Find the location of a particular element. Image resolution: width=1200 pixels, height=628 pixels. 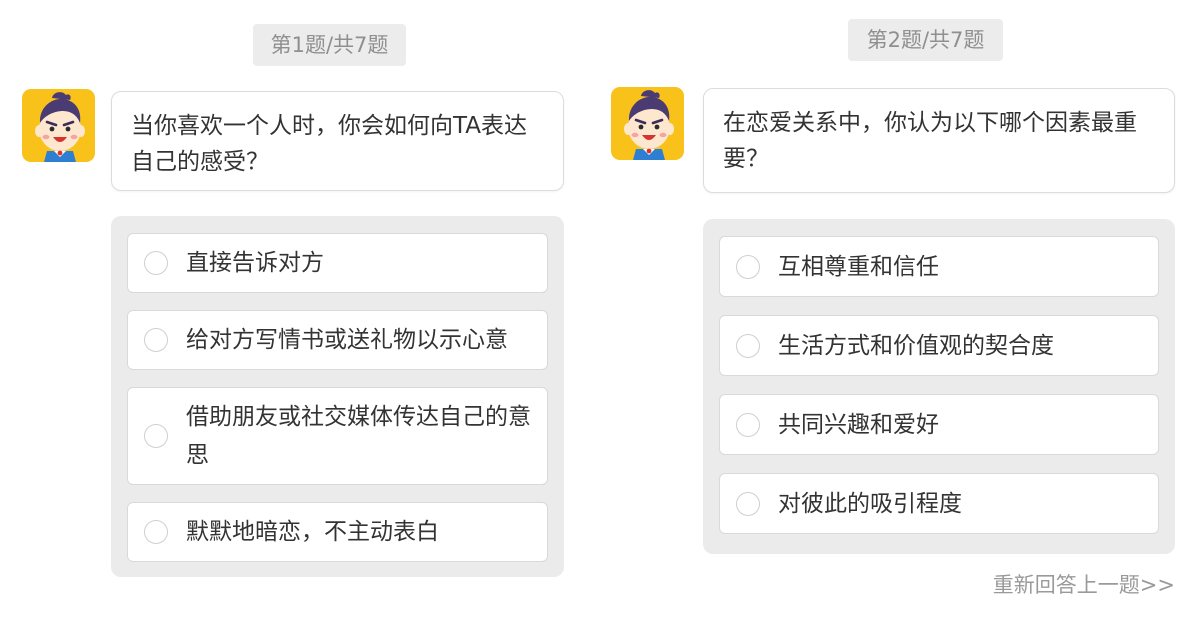

question-bubble: 在恋爱关系中，你认为以下哪个因素最重要？ is located at coordinates (939, 140).